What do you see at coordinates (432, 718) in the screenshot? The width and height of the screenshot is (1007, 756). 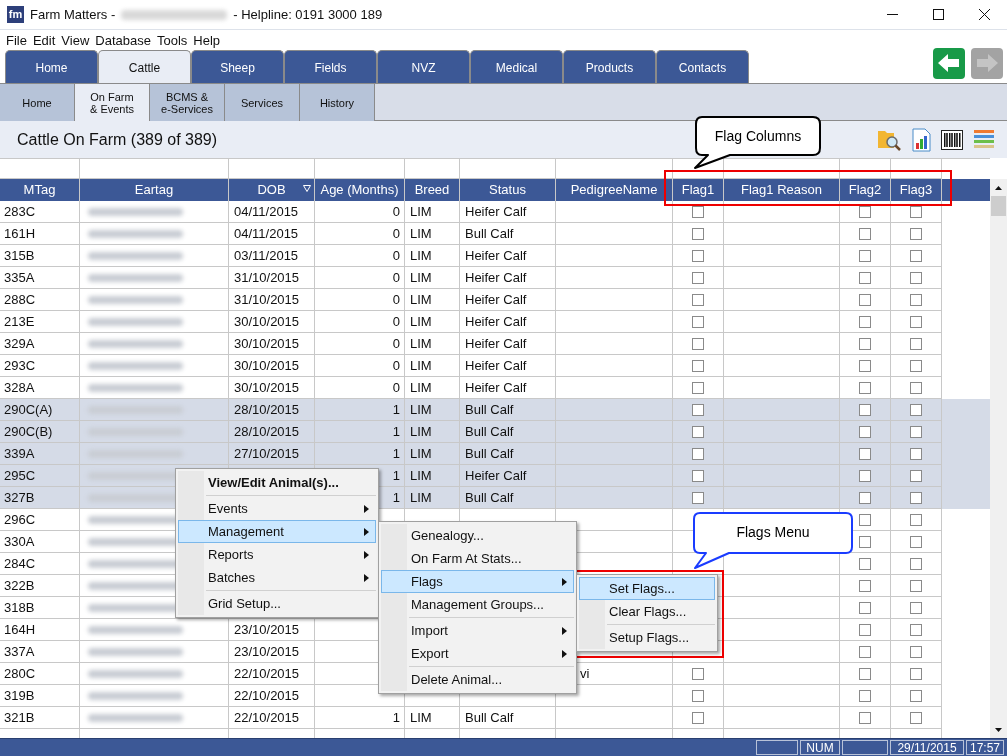 I see `table-cell: LIM` at bounding box center [432, 718].